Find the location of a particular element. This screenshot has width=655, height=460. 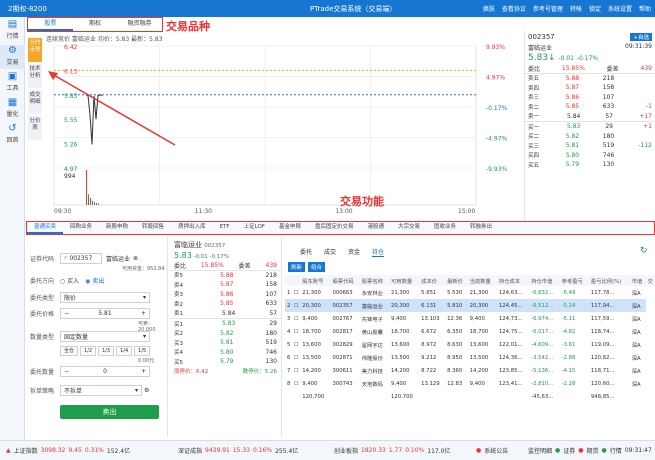

column-header: 参考盈亏 is located at coordinates (574, 280).